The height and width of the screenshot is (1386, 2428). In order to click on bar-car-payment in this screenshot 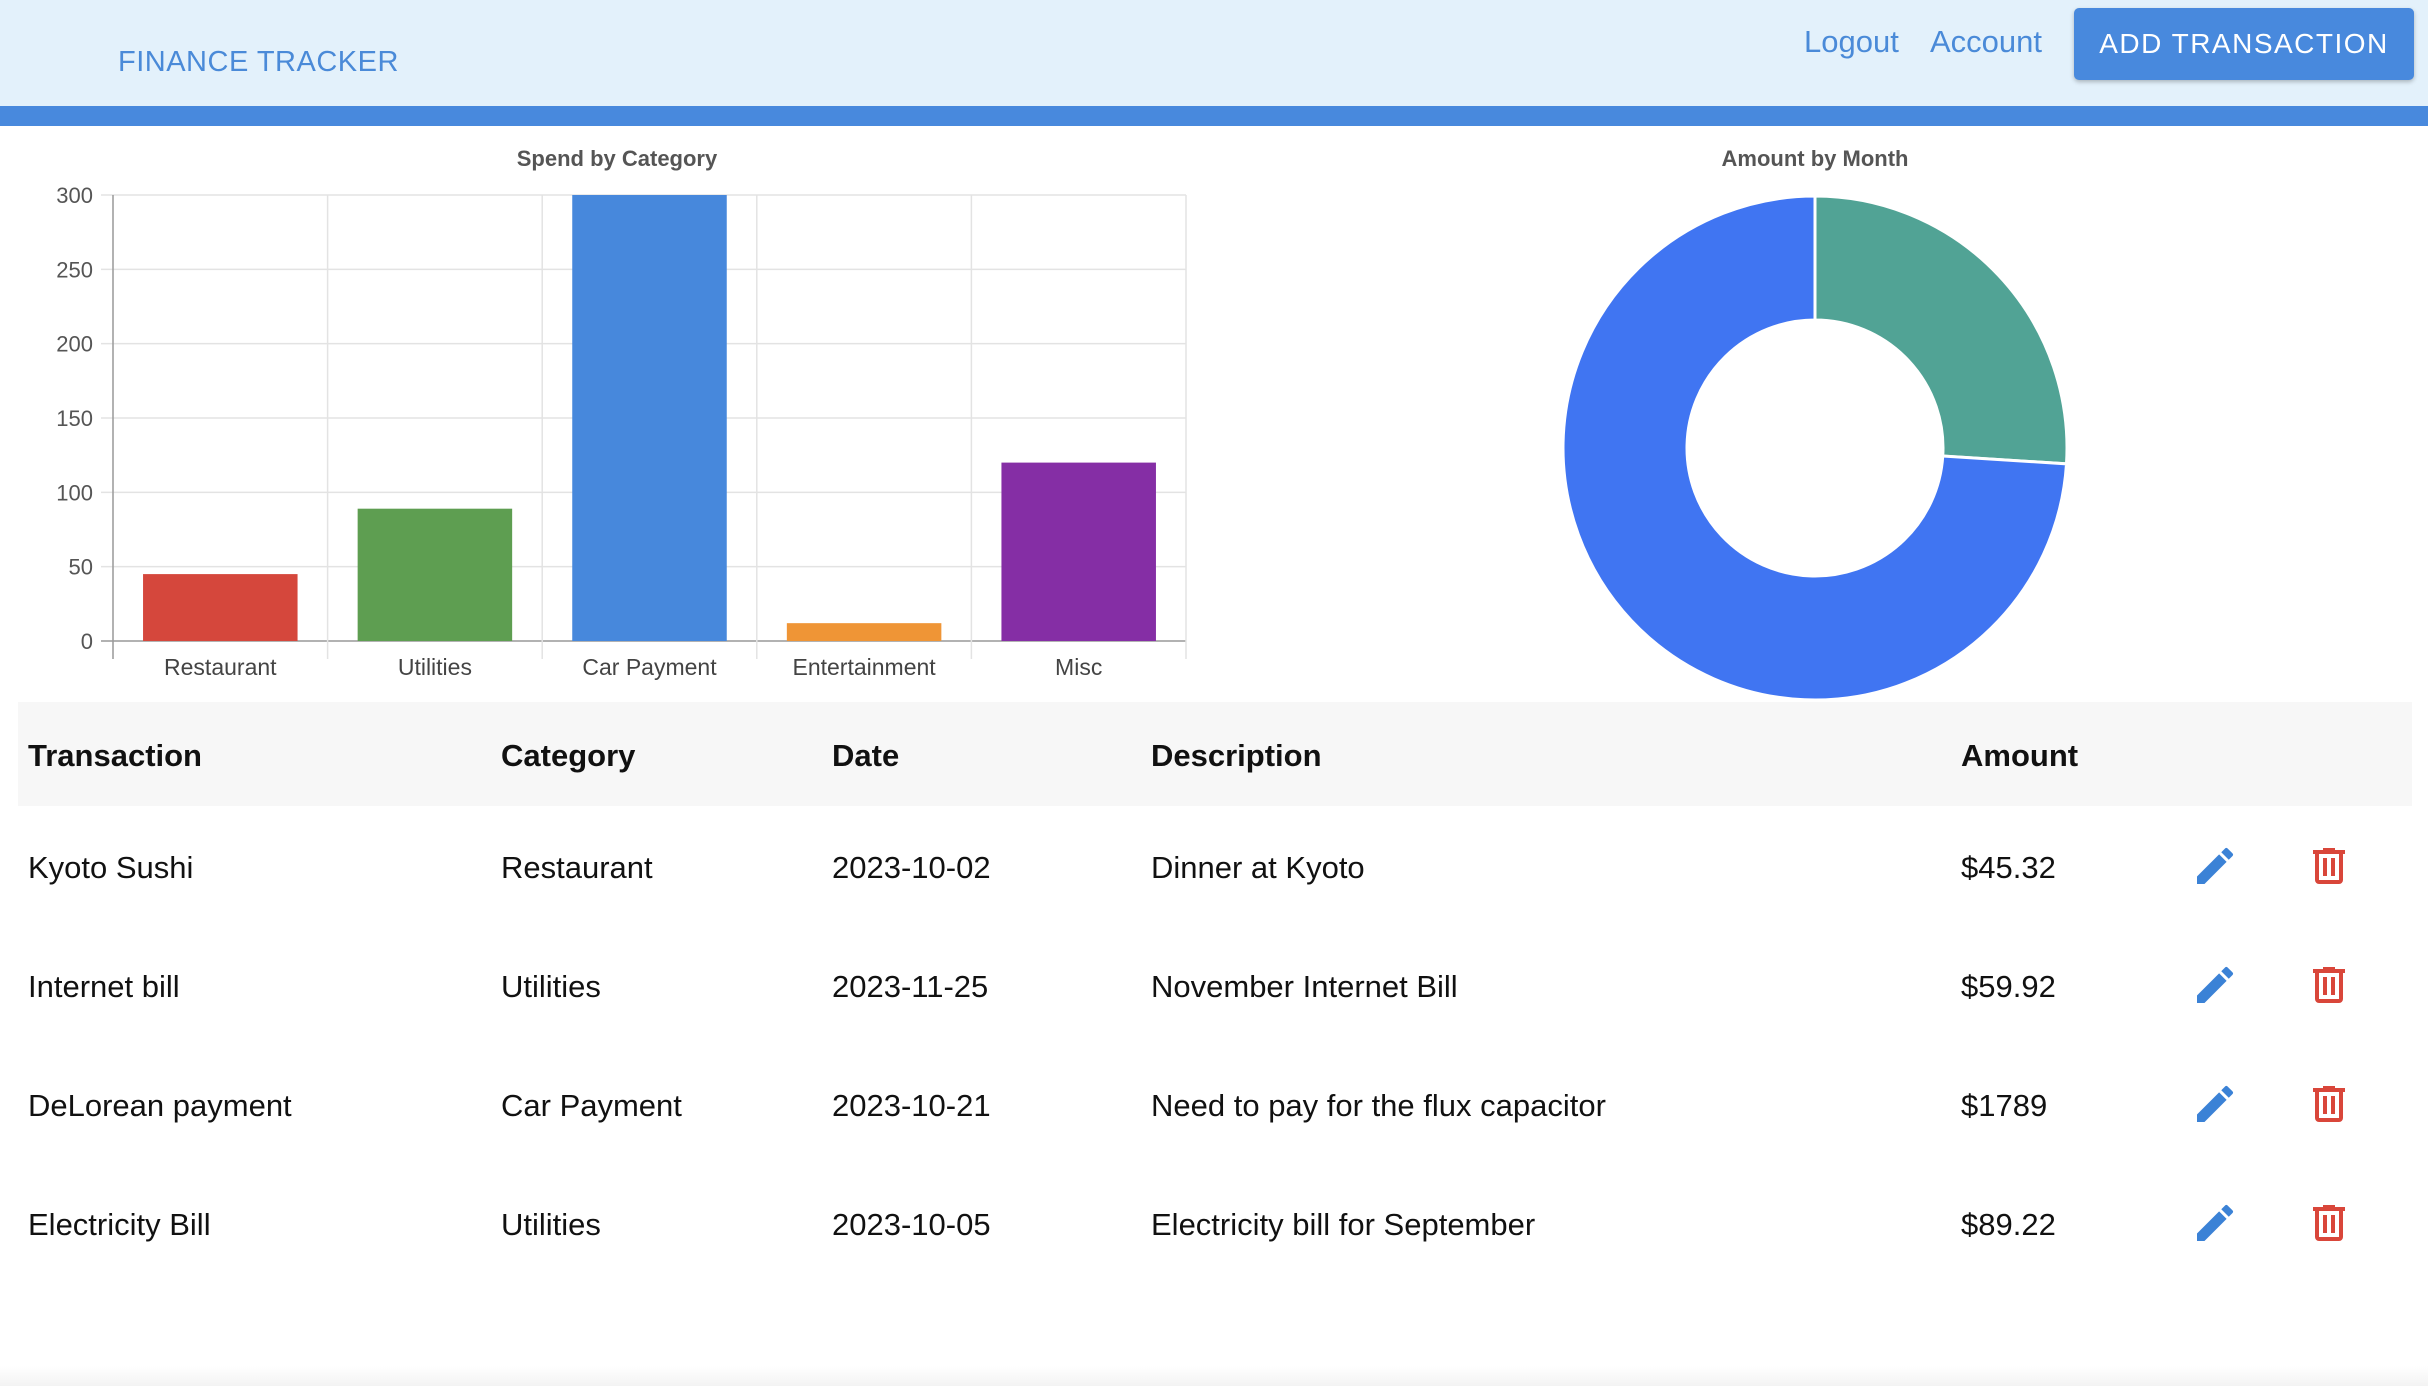, I will do `click(649, 418)`.